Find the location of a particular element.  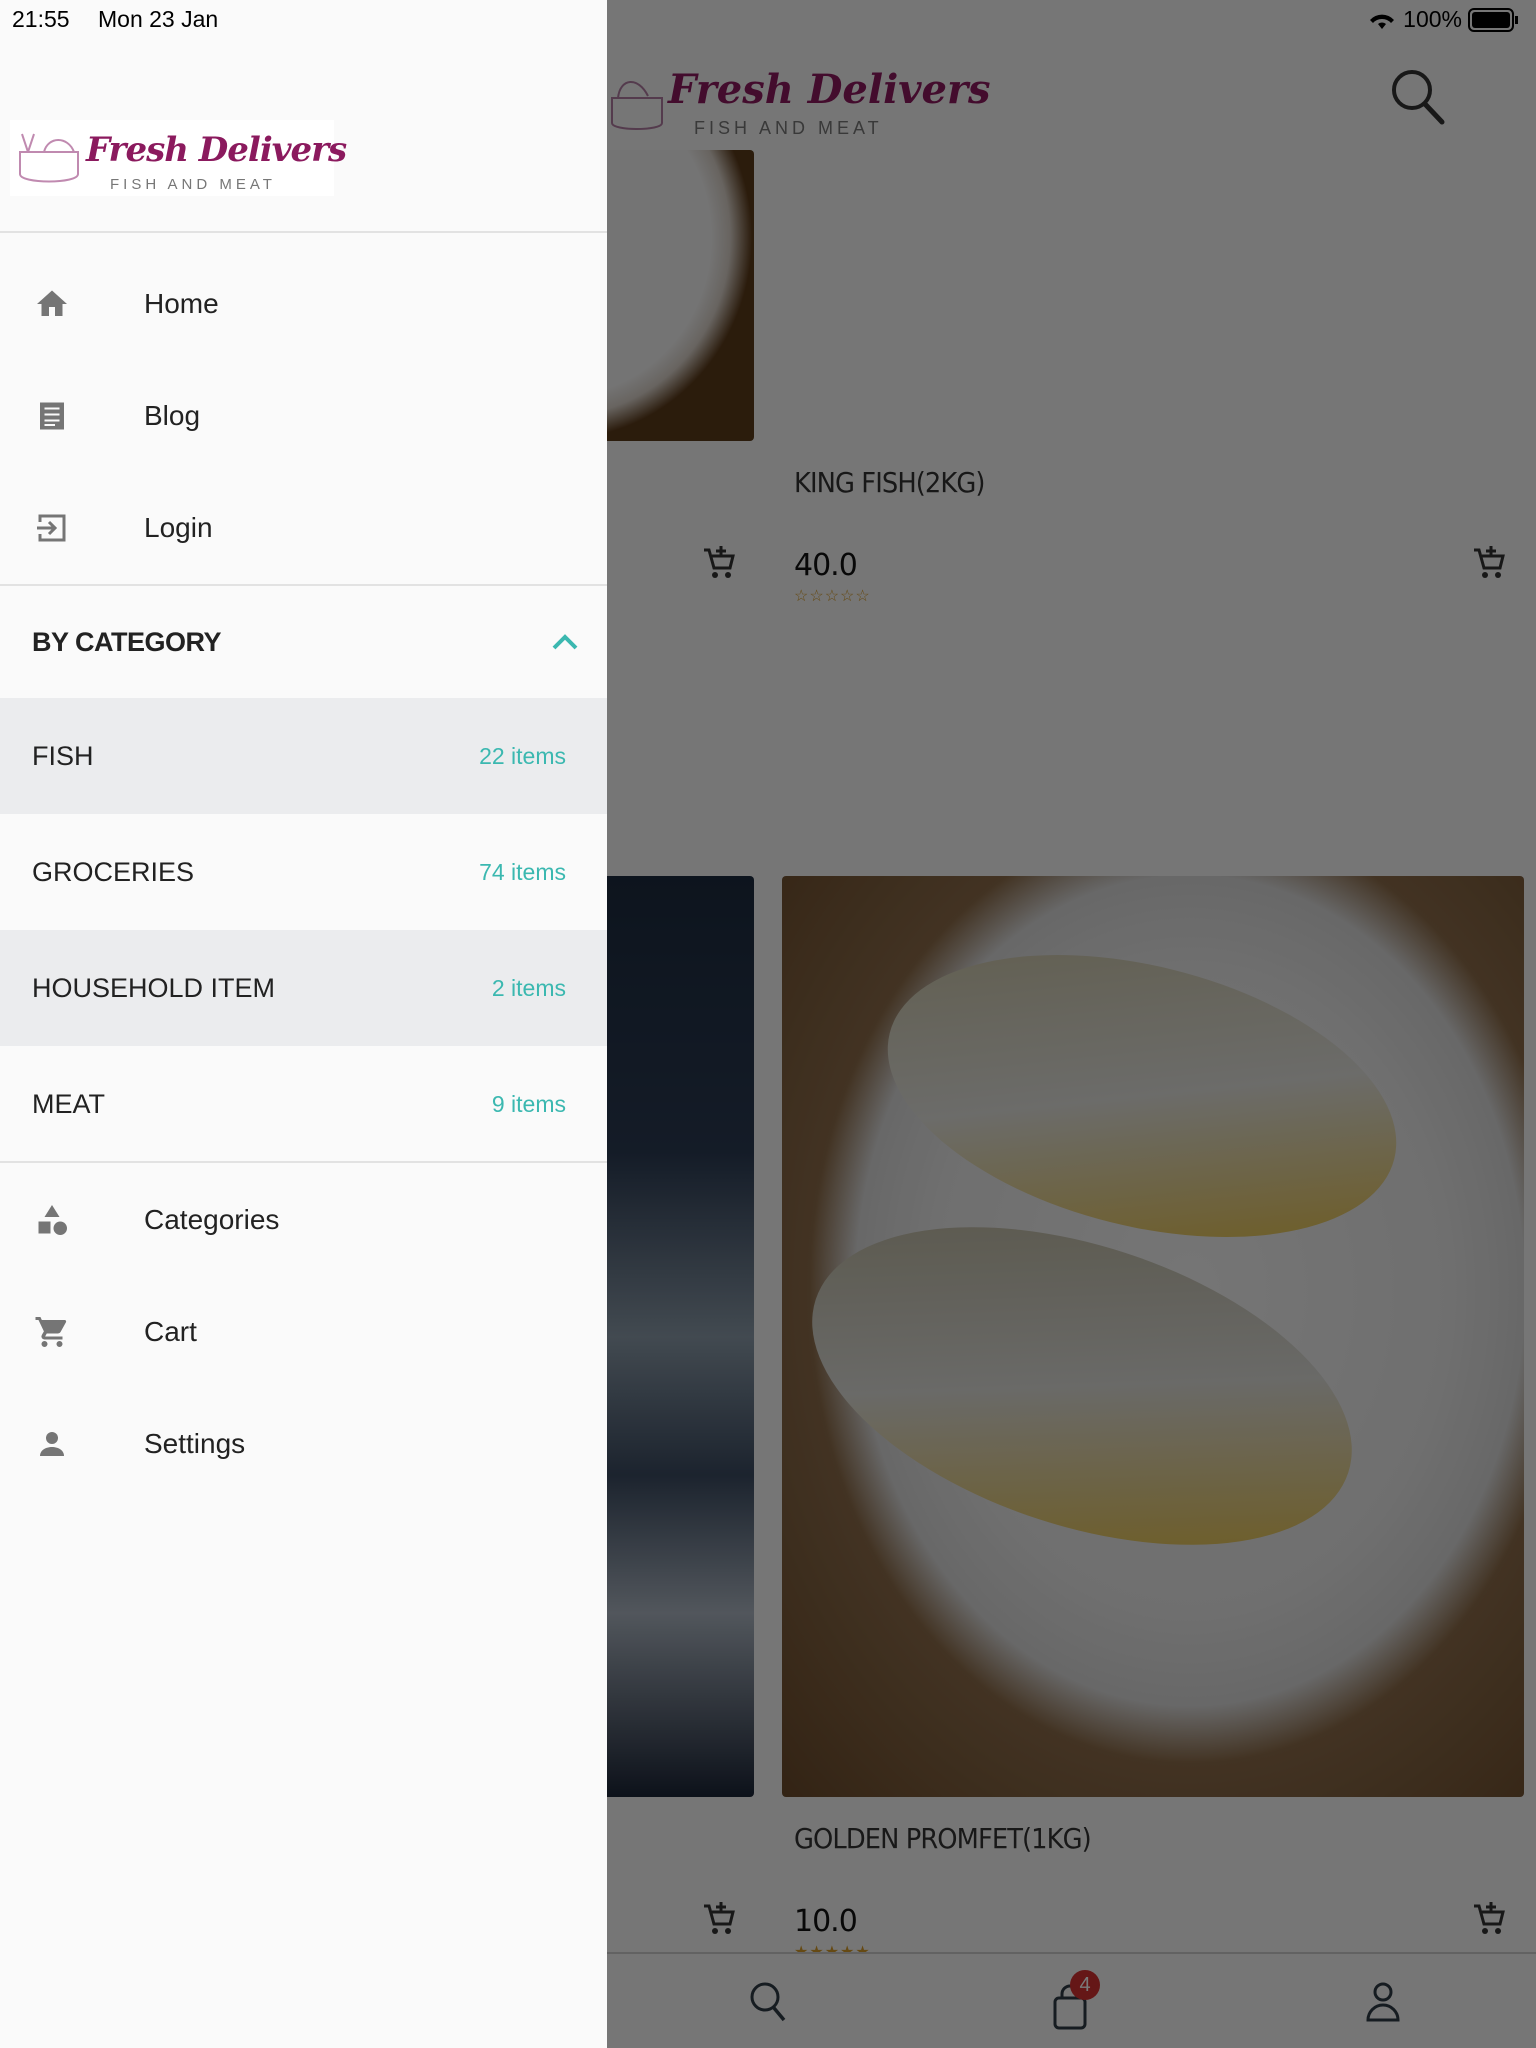

category-count: 74 items is located at coordinates (522, 871).